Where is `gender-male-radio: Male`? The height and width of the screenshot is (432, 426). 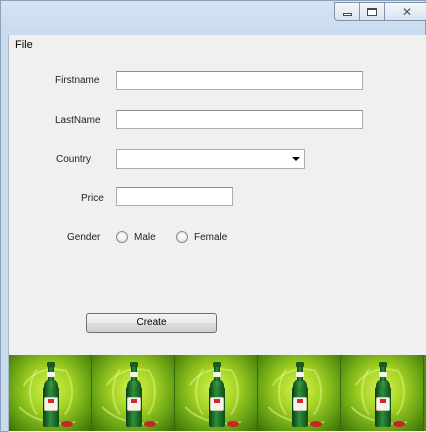 gender-male-radio: Male is located at coordinates (136, 237).